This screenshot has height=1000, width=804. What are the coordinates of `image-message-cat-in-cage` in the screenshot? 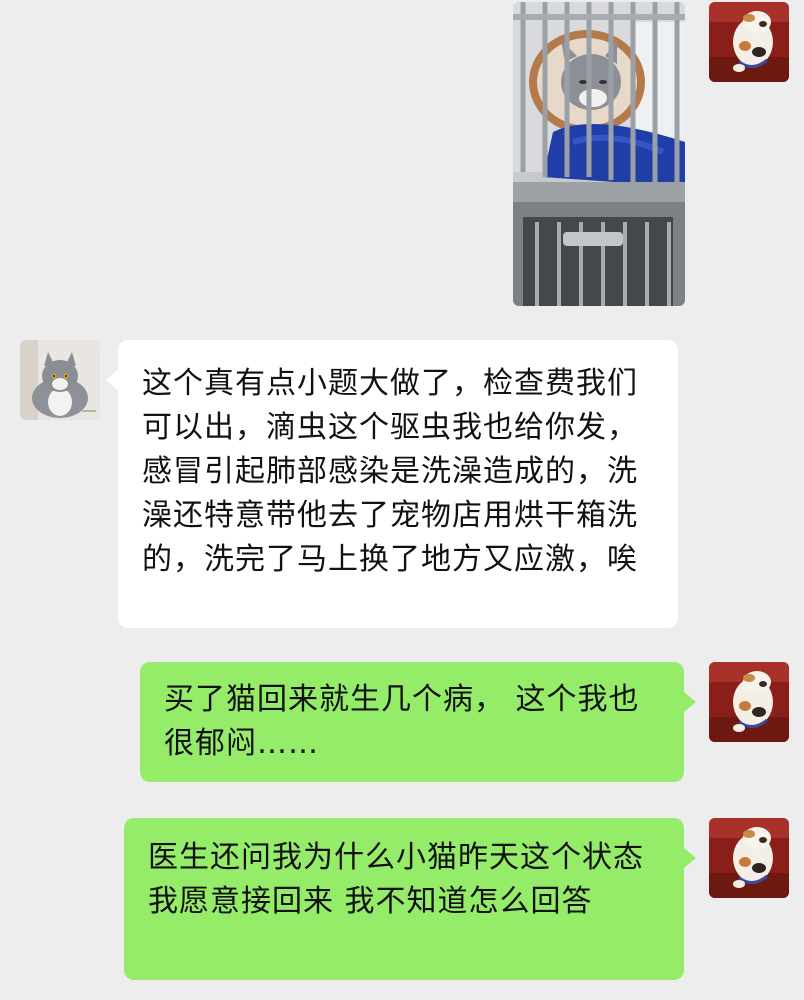 It's located at (599, 154).